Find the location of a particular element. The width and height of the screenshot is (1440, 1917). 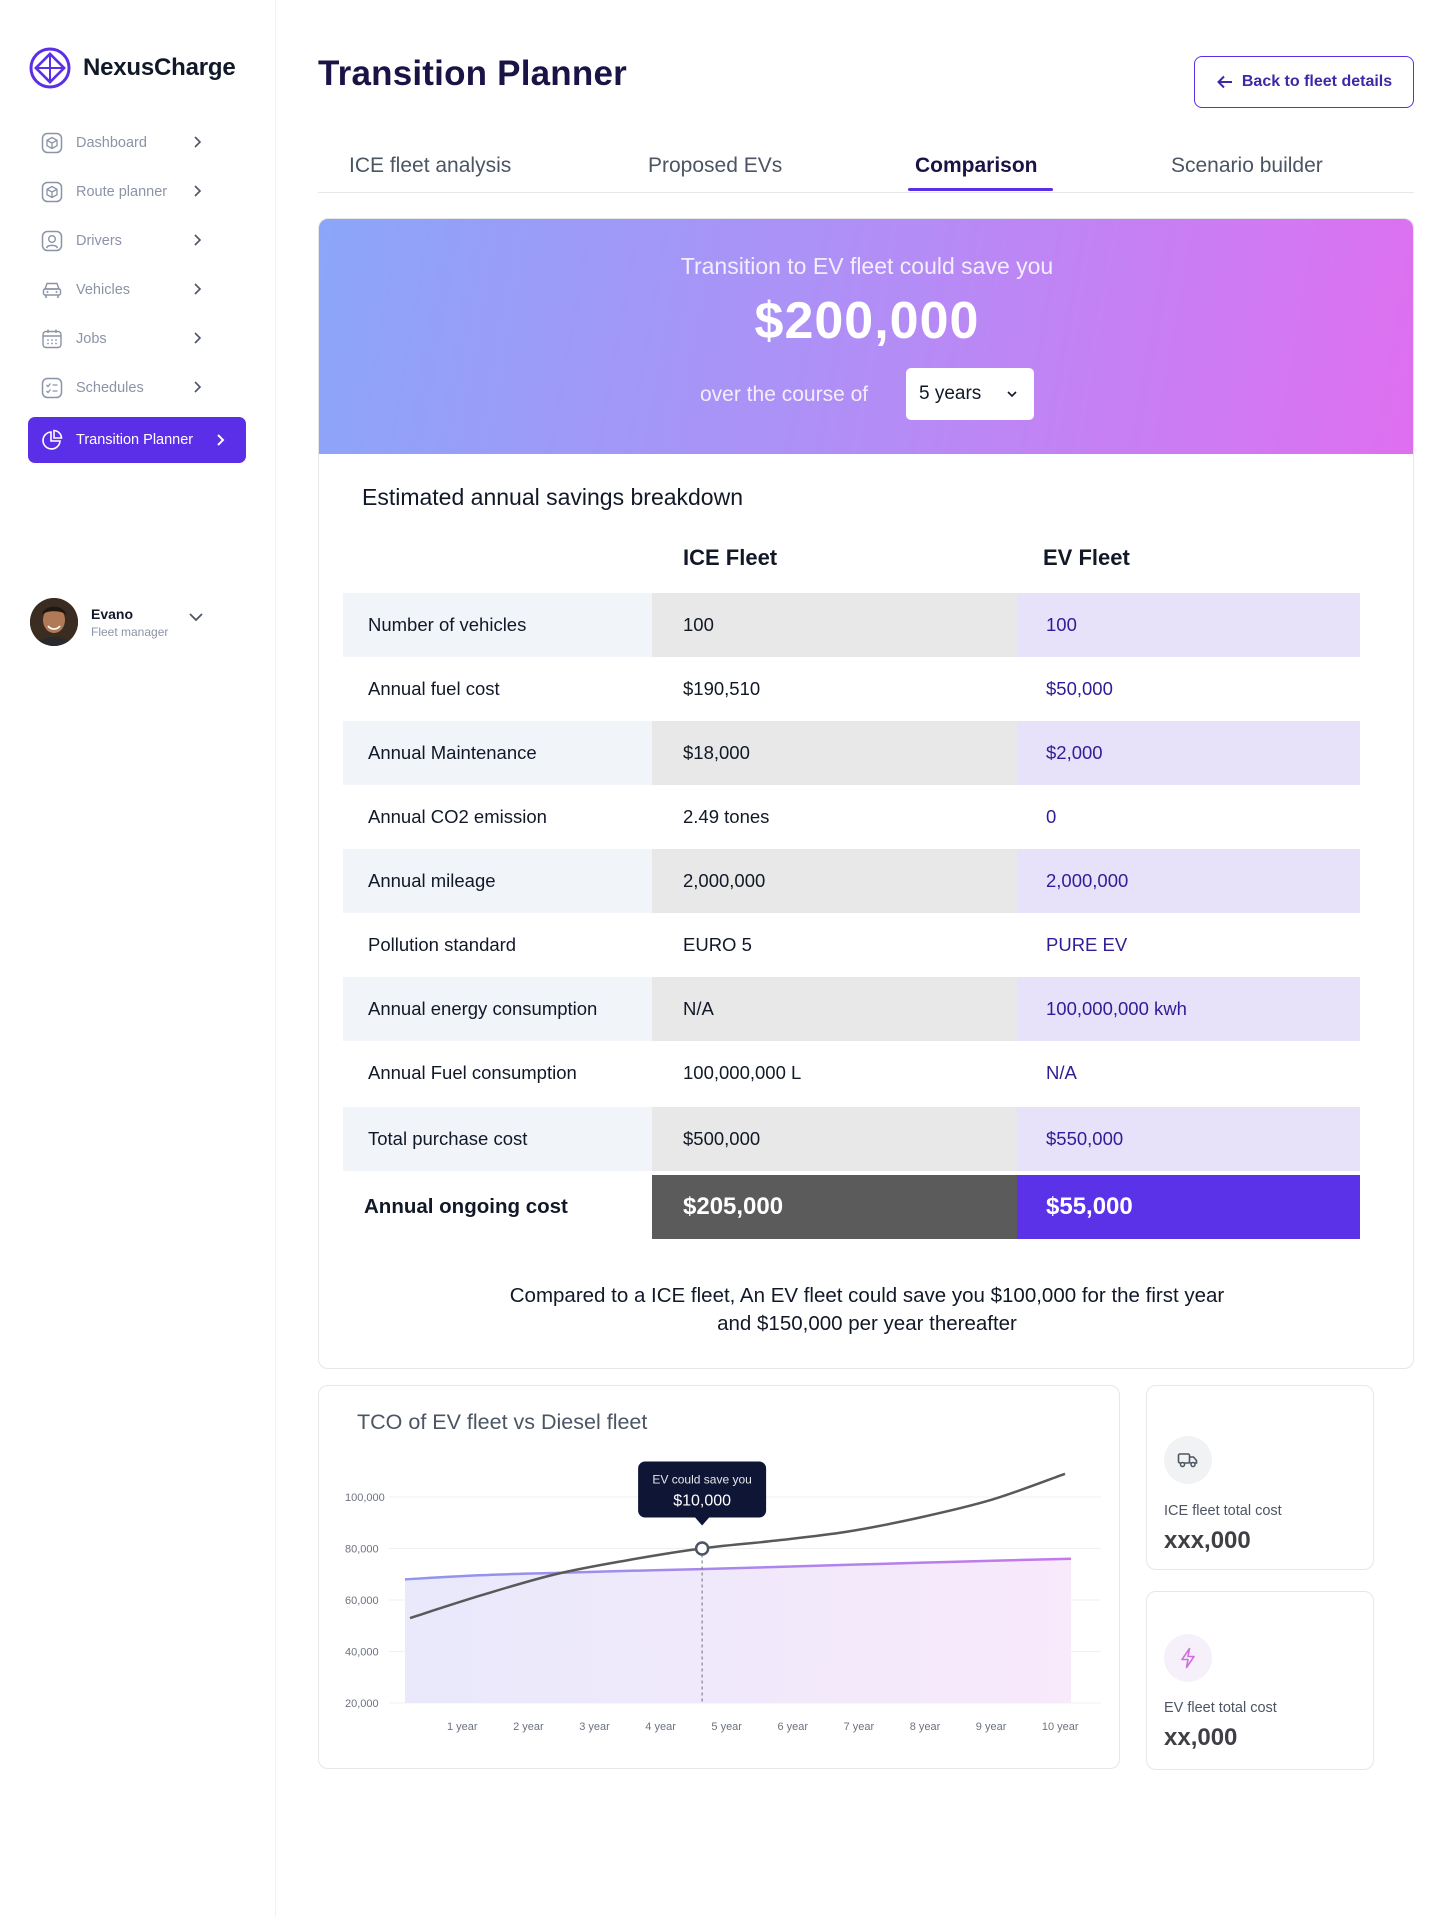

ev-total-cost-card: EV fleet total cost xx,000 is located at coordinates (1260, 1680).